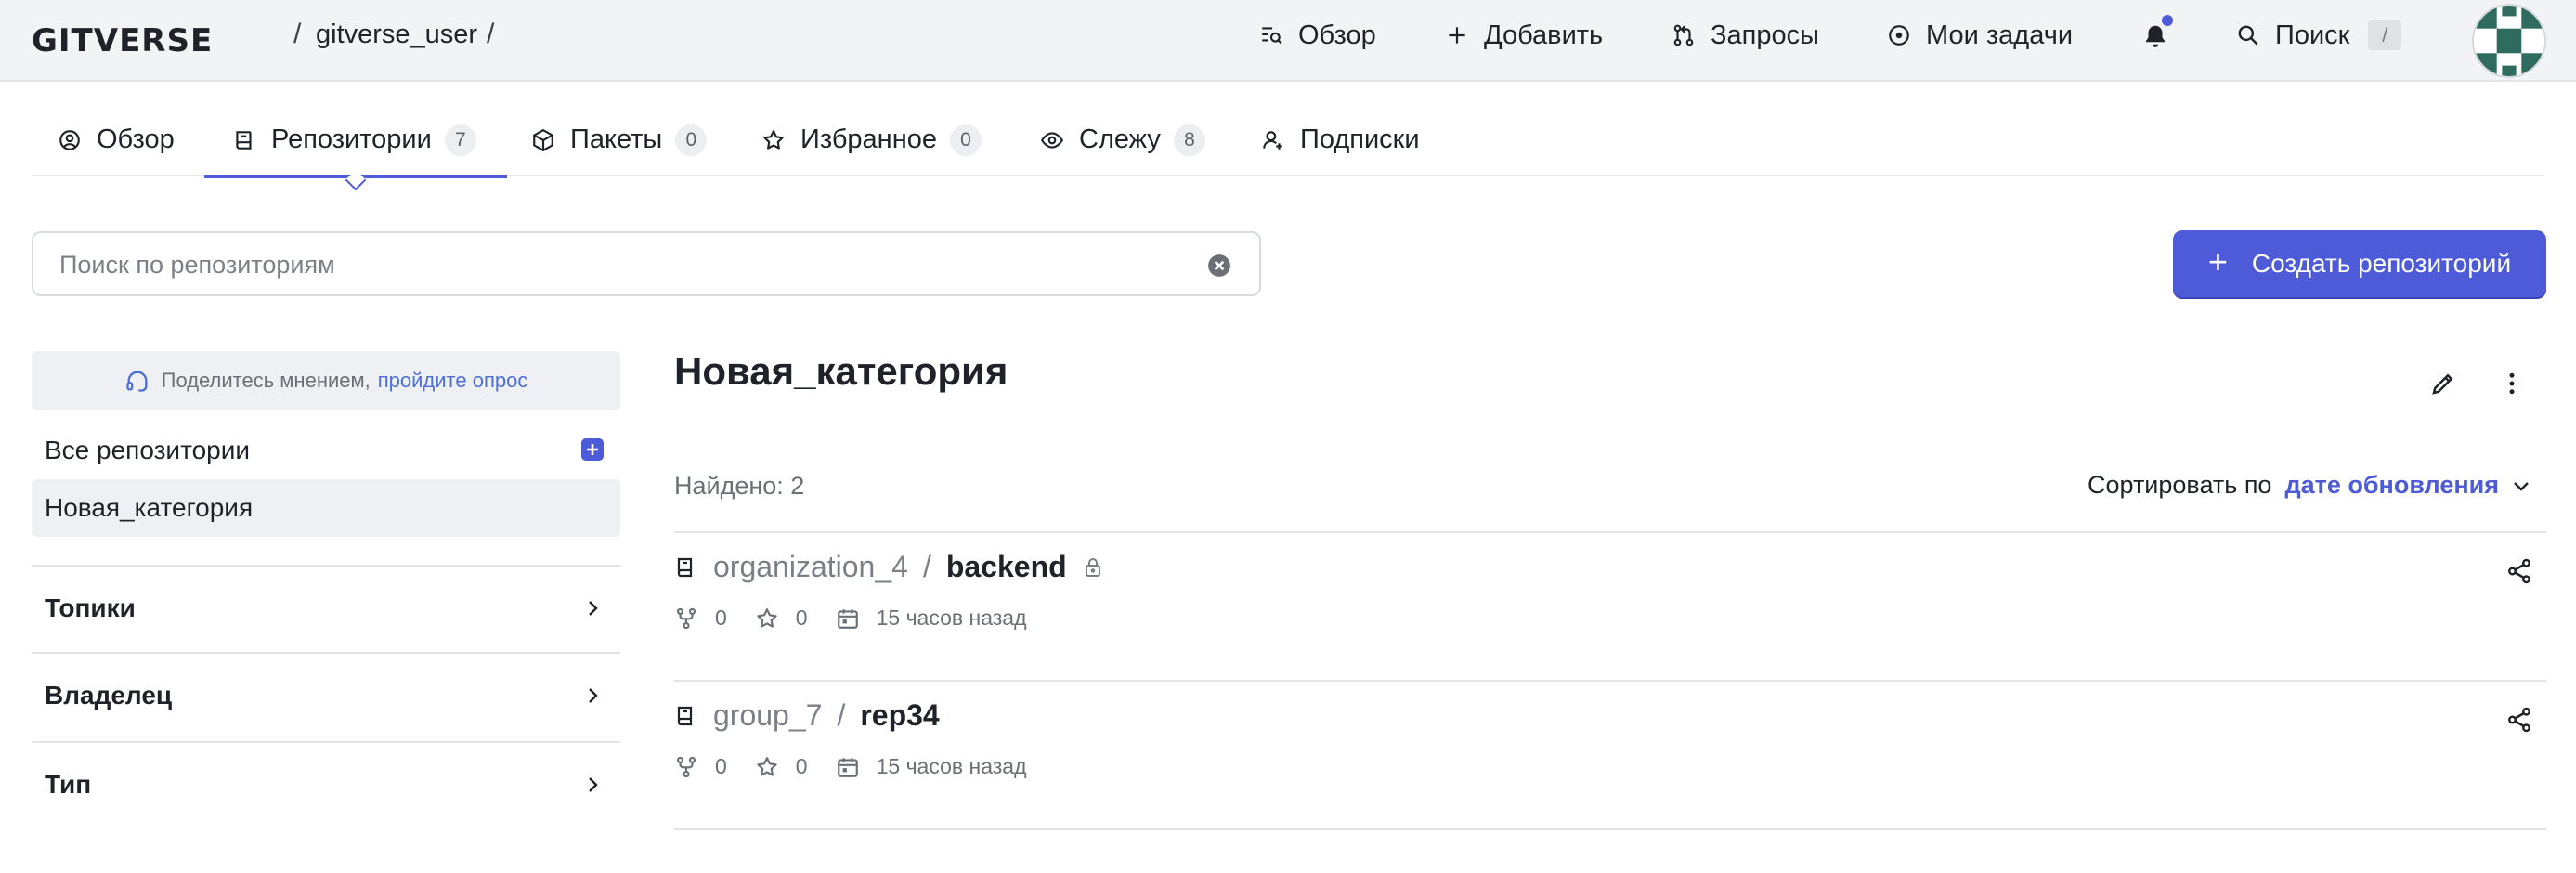  I want to click on nav-add: Добавить, so click(1524, 35).